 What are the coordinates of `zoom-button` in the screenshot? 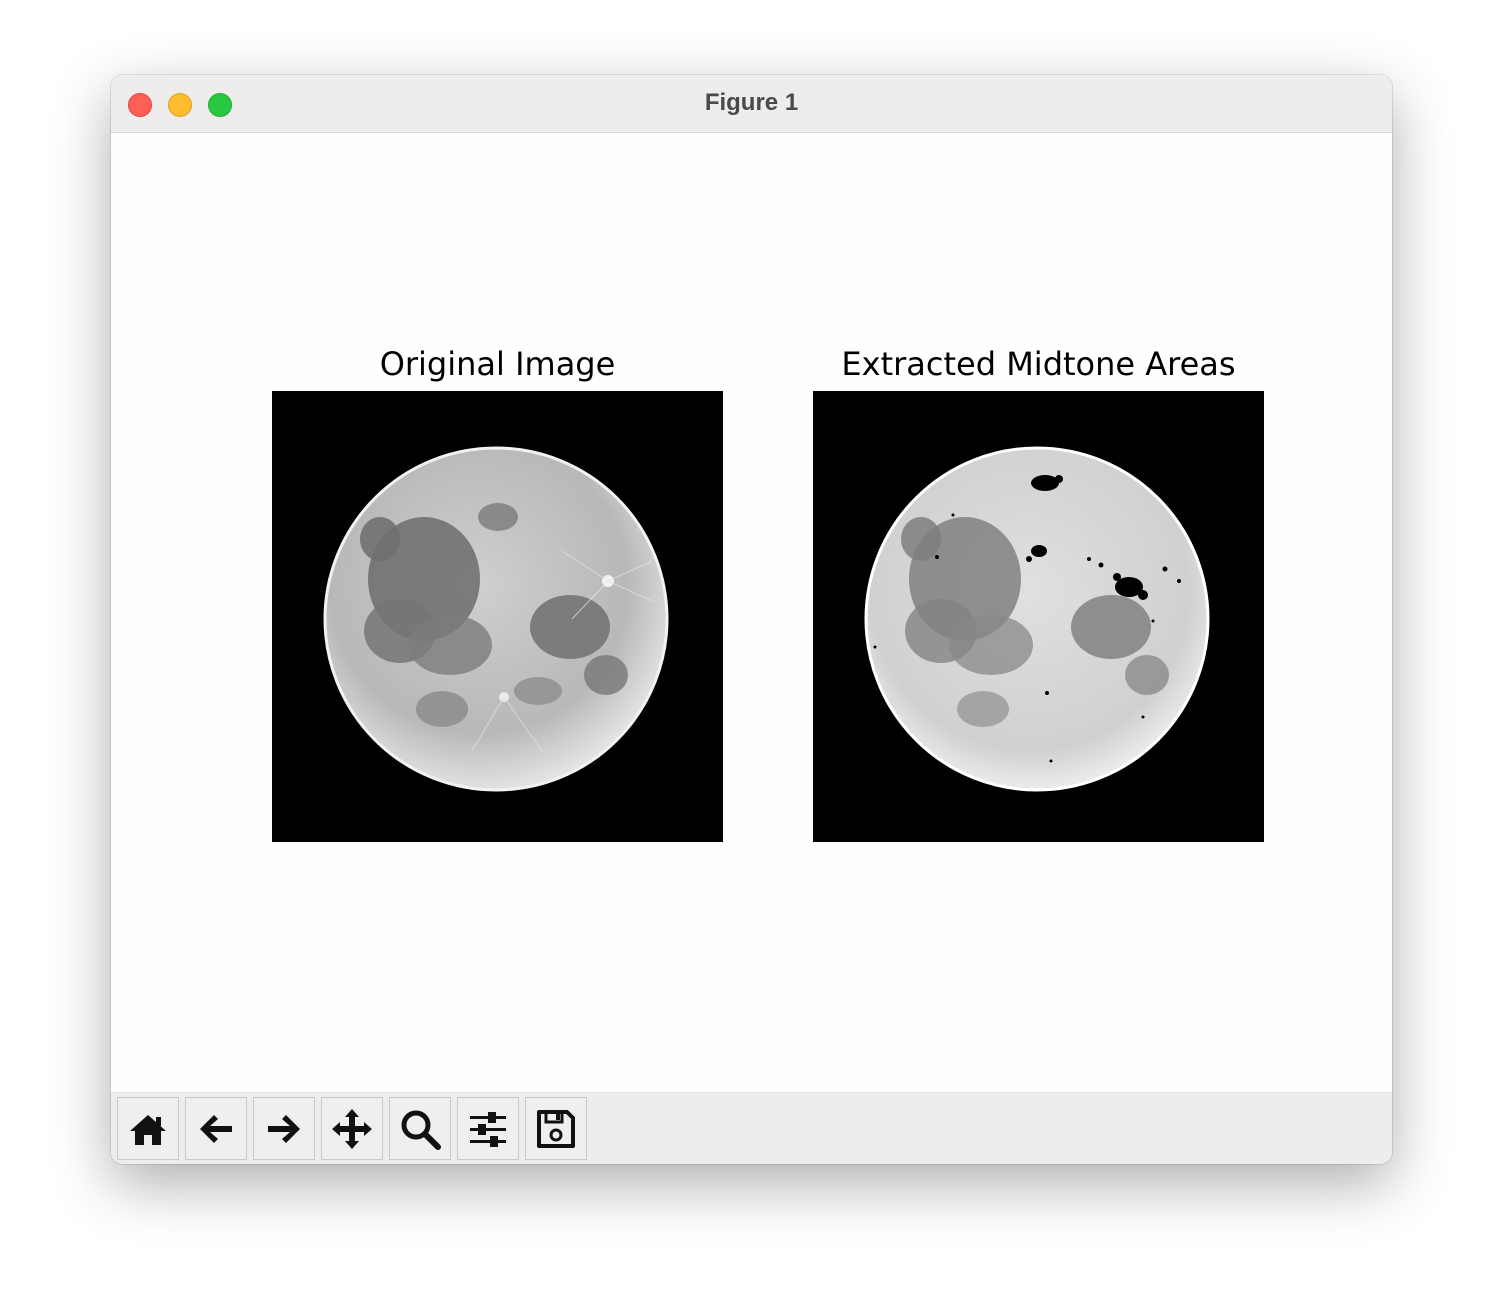 It's located at (420, 1128).